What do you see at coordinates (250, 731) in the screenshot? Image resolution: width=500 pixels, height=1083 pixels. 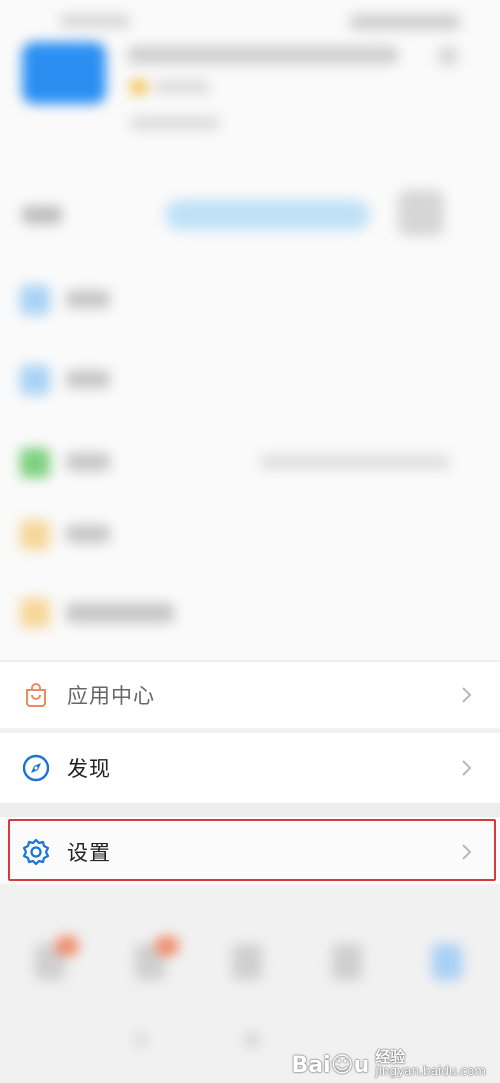 I see `divider` at bounding box center [250, 731].